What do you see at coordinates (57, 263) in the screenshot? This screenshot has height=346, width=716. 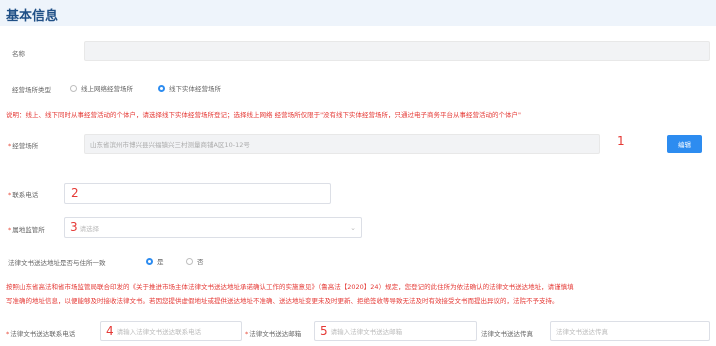 I see `same-address-label: 法律文书送达地址是否与住所一致` at bounding box center [57, 263].